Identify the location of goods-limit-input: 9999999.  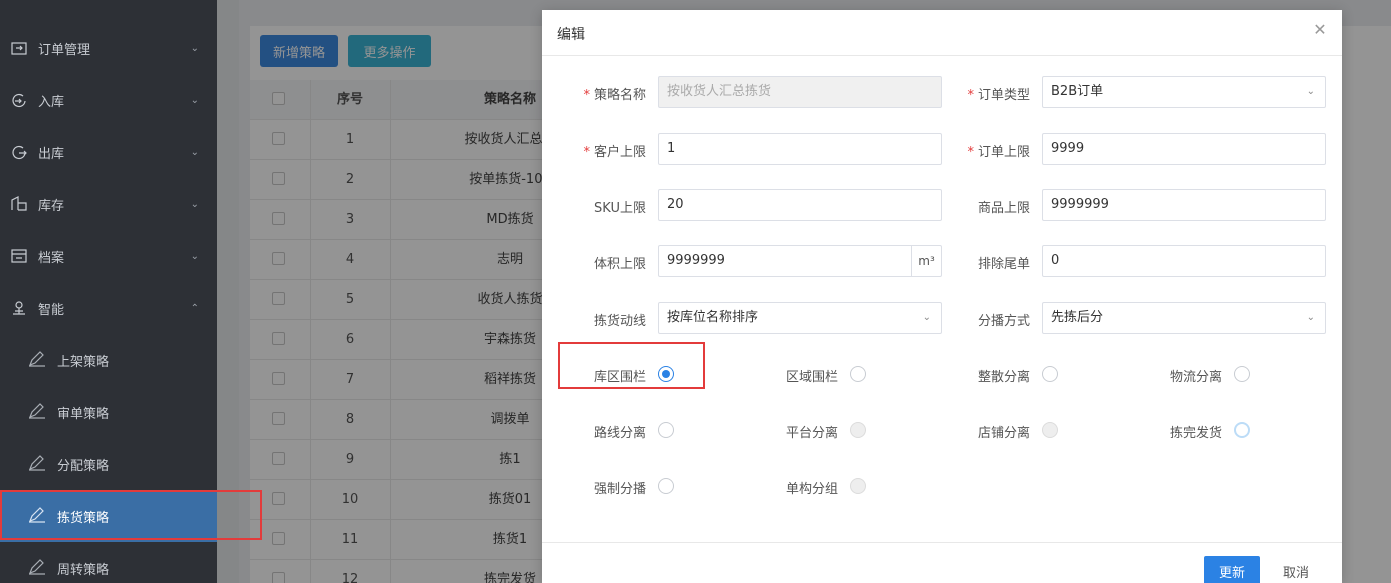
(1184, 205).